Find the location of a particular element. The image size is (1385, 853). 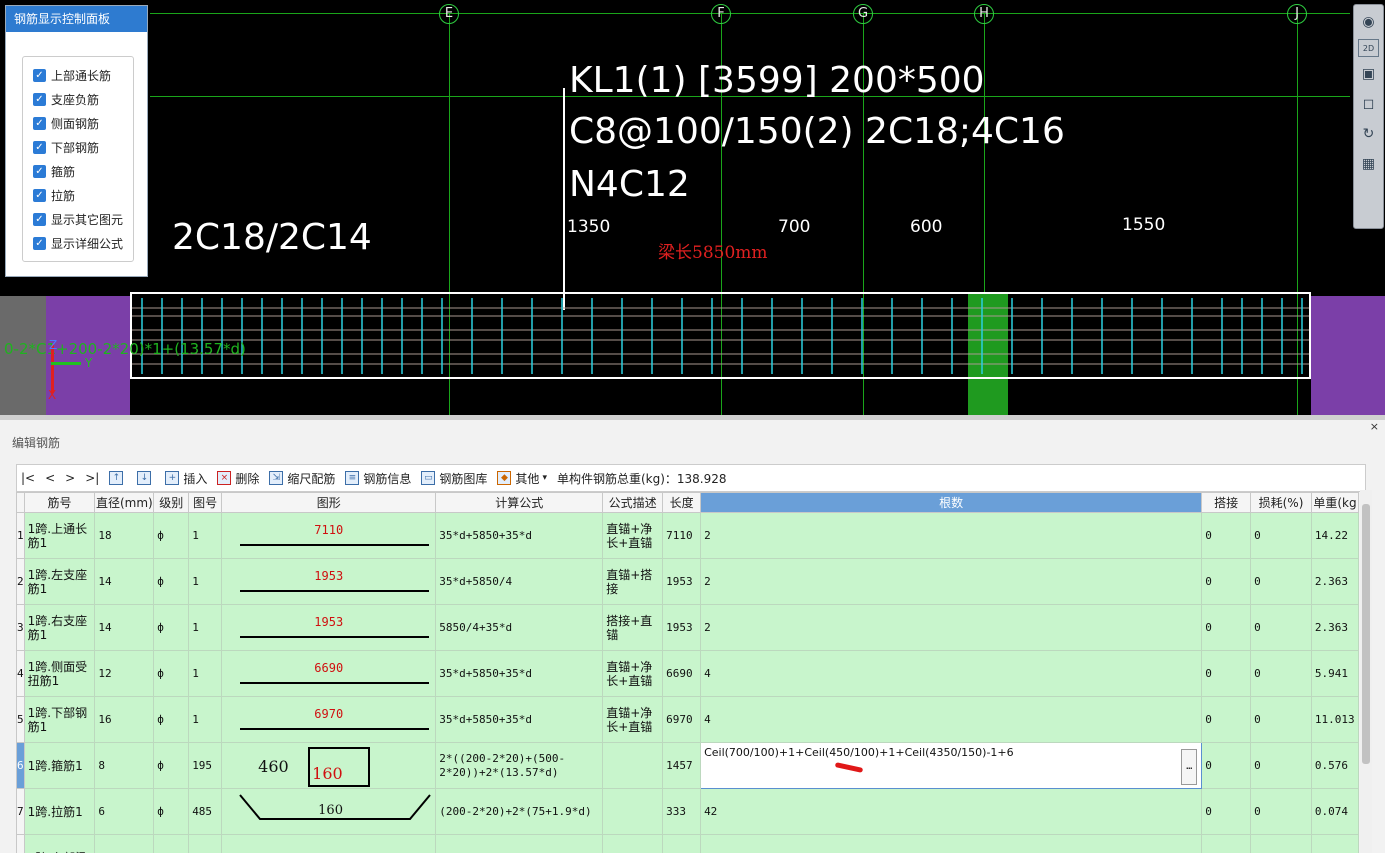

cell-unit-weight: 14.22 is located at coordinates (1334, 535).